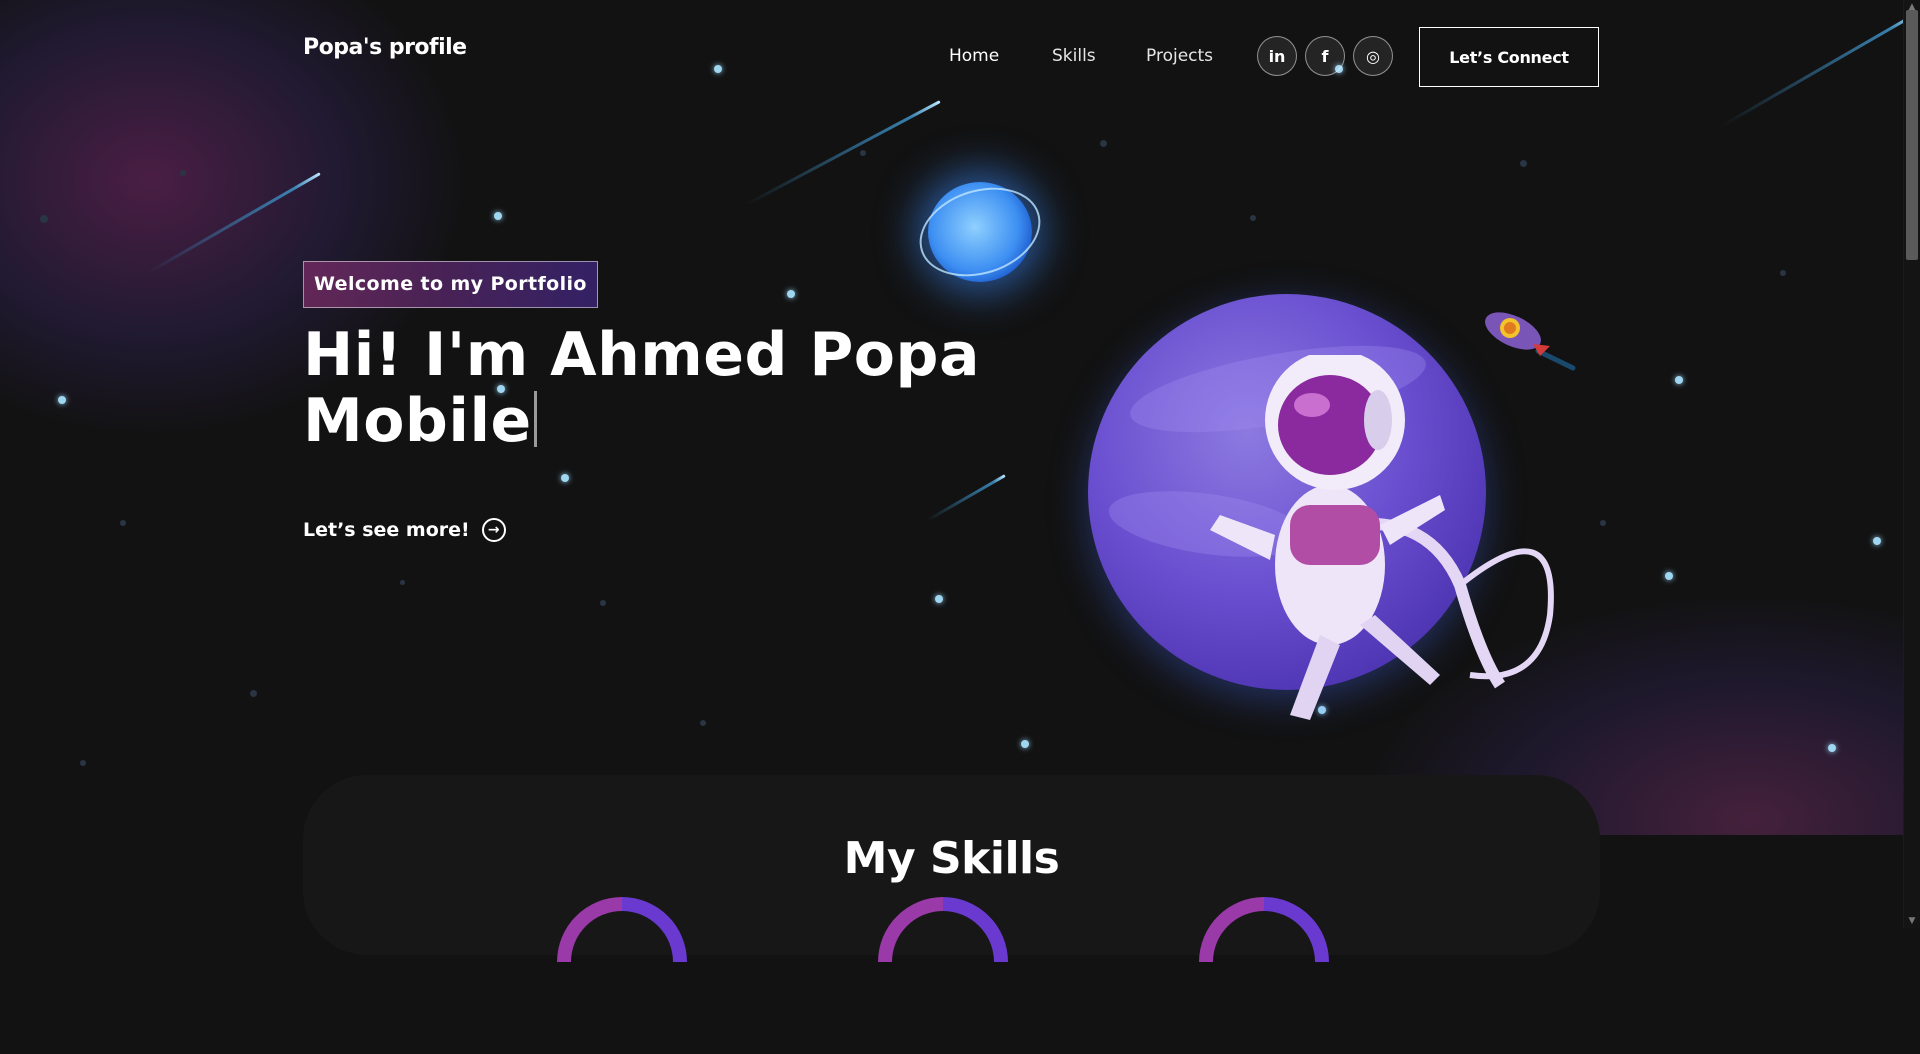 The width and height of the screenshot is (1920, 1054). Describe the element at coordinates (1074, 56) in the screenshot. I see `nav-link-skills: Skills` at that location.